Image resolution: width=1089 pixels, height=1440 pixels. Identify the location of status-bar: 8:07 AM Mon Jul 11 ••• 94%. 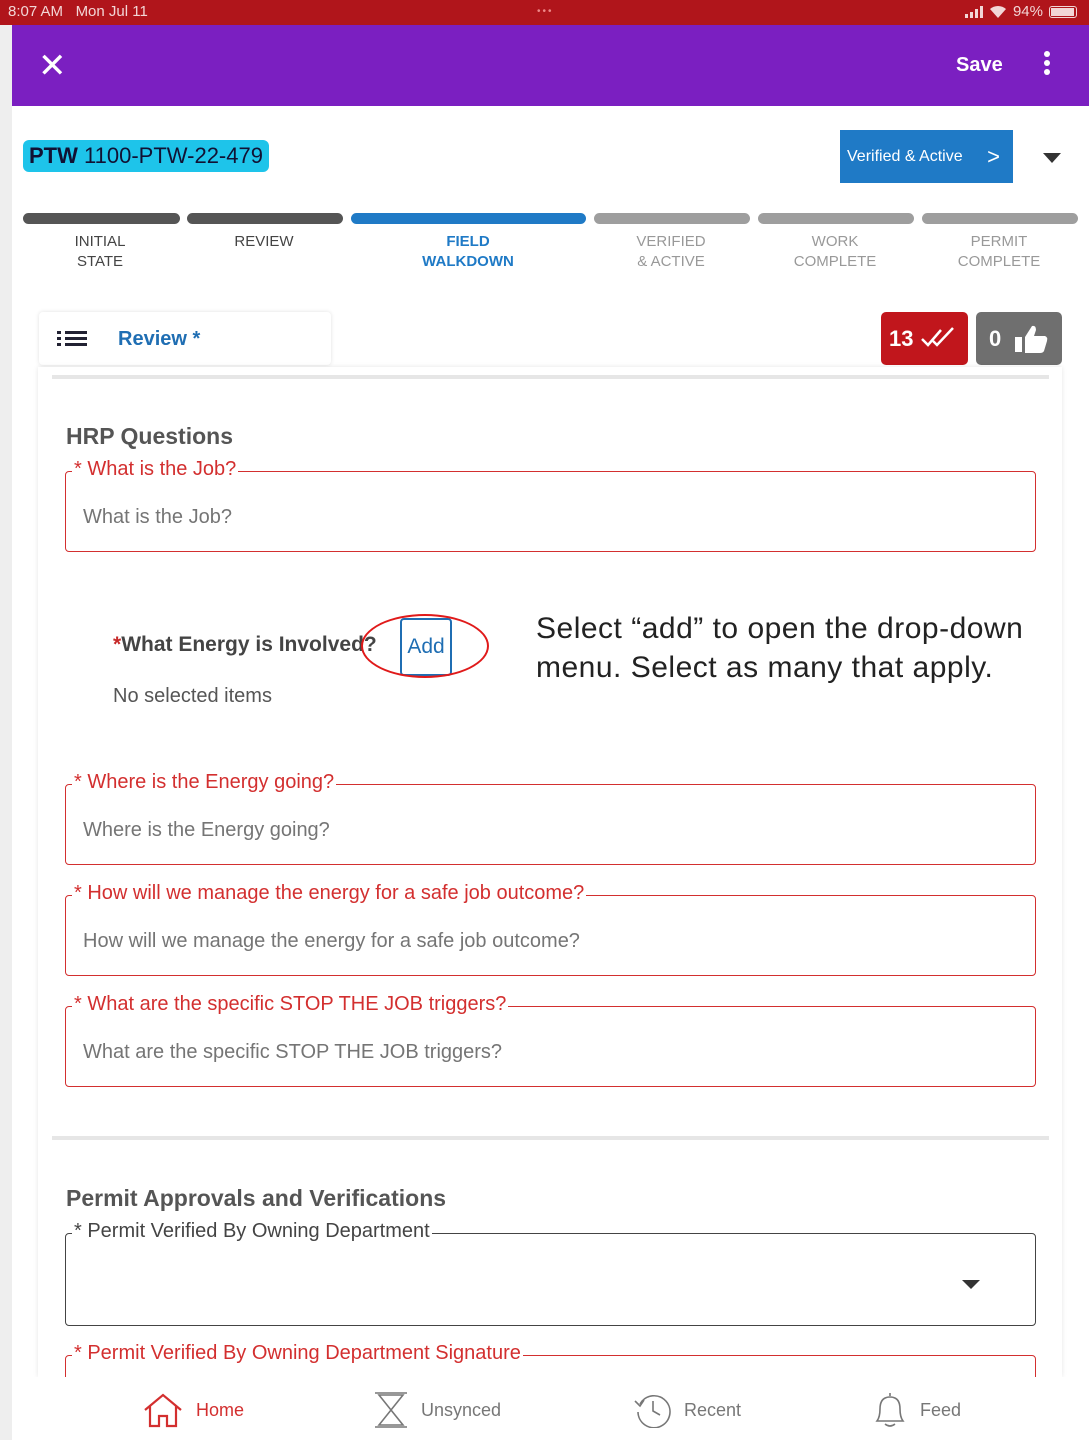
(544, 12).